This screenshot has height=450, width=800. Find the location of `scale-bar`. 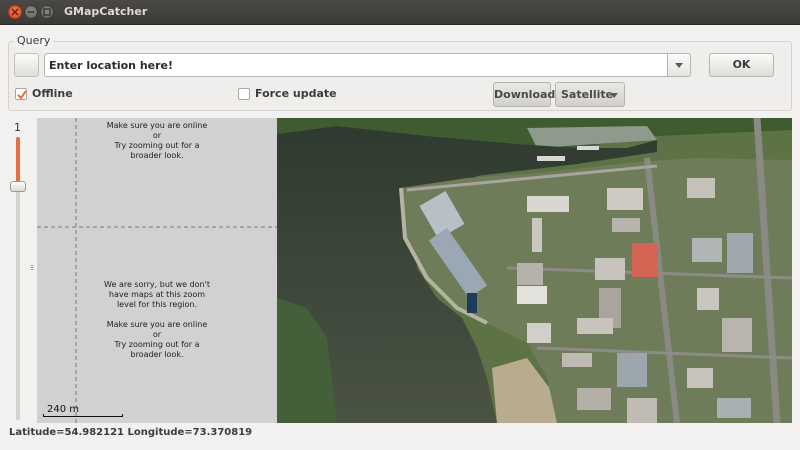

scale-bar is located at coordinates (83, 415).